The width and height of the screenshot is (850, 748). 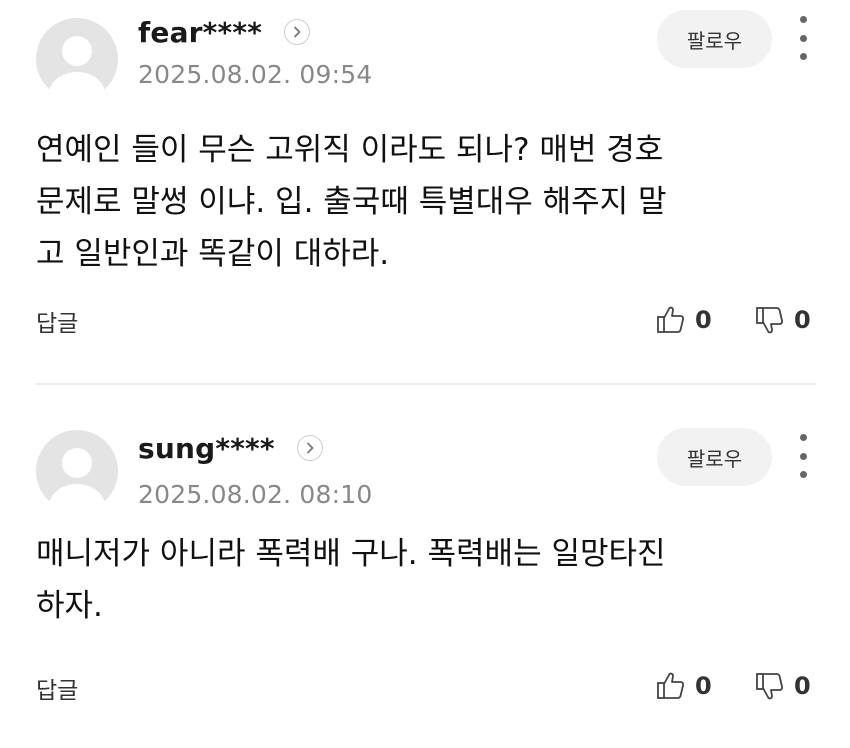 I want to click on comment-line: 매니저가 아니라 폭력배 구나. 폭력배는 일망타진, so click(x=351, y=554).